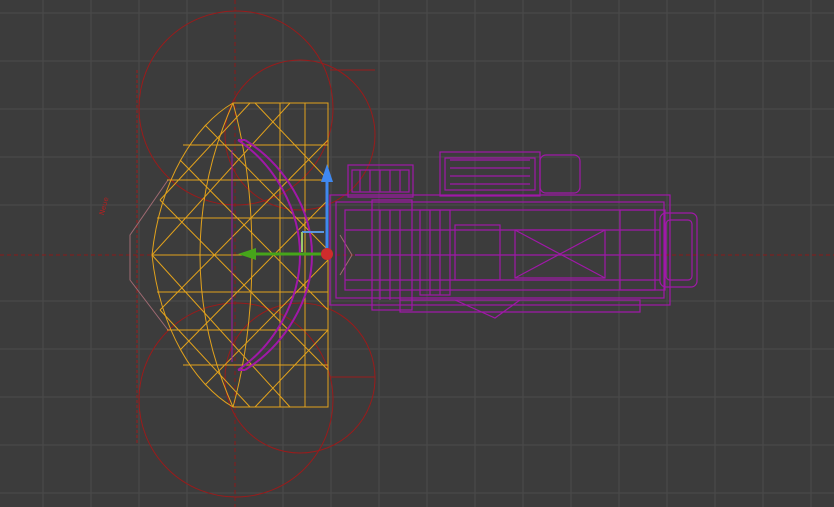 This screenshot has width=834, height=507. I want to click on gizmo-x-axis-handle, so click(327, 254).